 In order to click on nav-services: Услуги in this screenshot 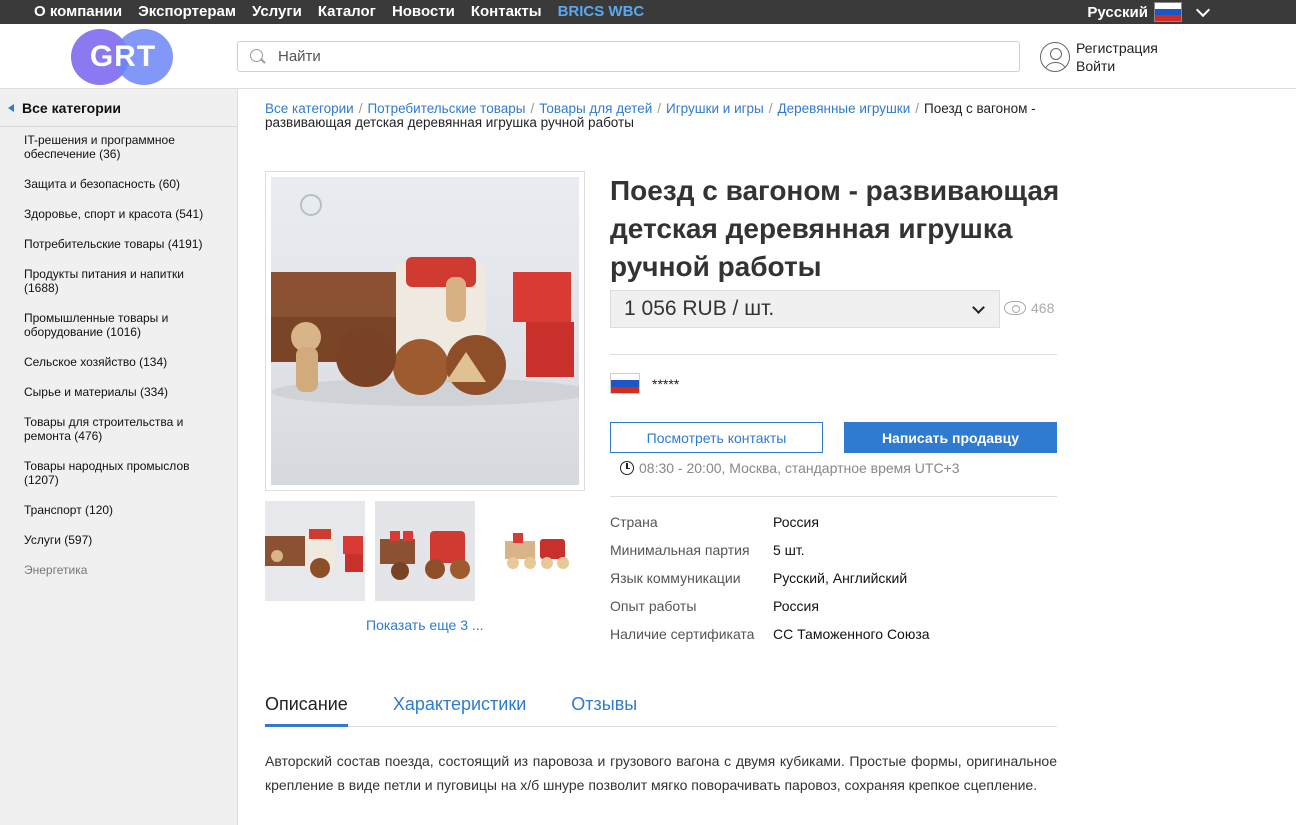, I will do `click(277, 12)`.